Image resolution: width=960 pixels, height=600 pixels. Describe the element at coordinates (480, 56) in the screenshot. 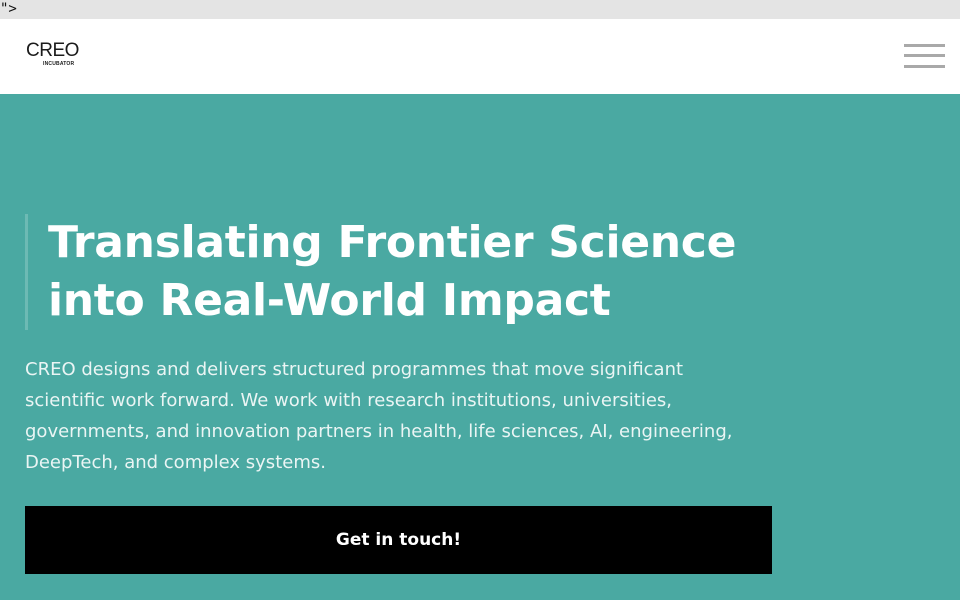

I see `site-header: CREO INCUBATOR` at that location.